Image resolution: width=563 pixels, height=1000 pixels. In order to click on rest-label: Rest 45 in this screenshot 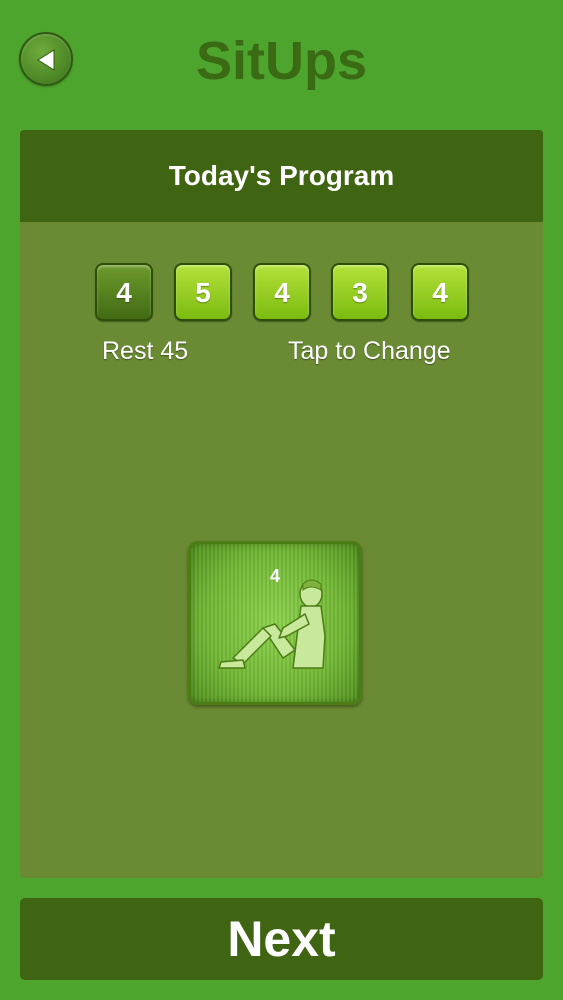, I will do `click(145, 351)`.